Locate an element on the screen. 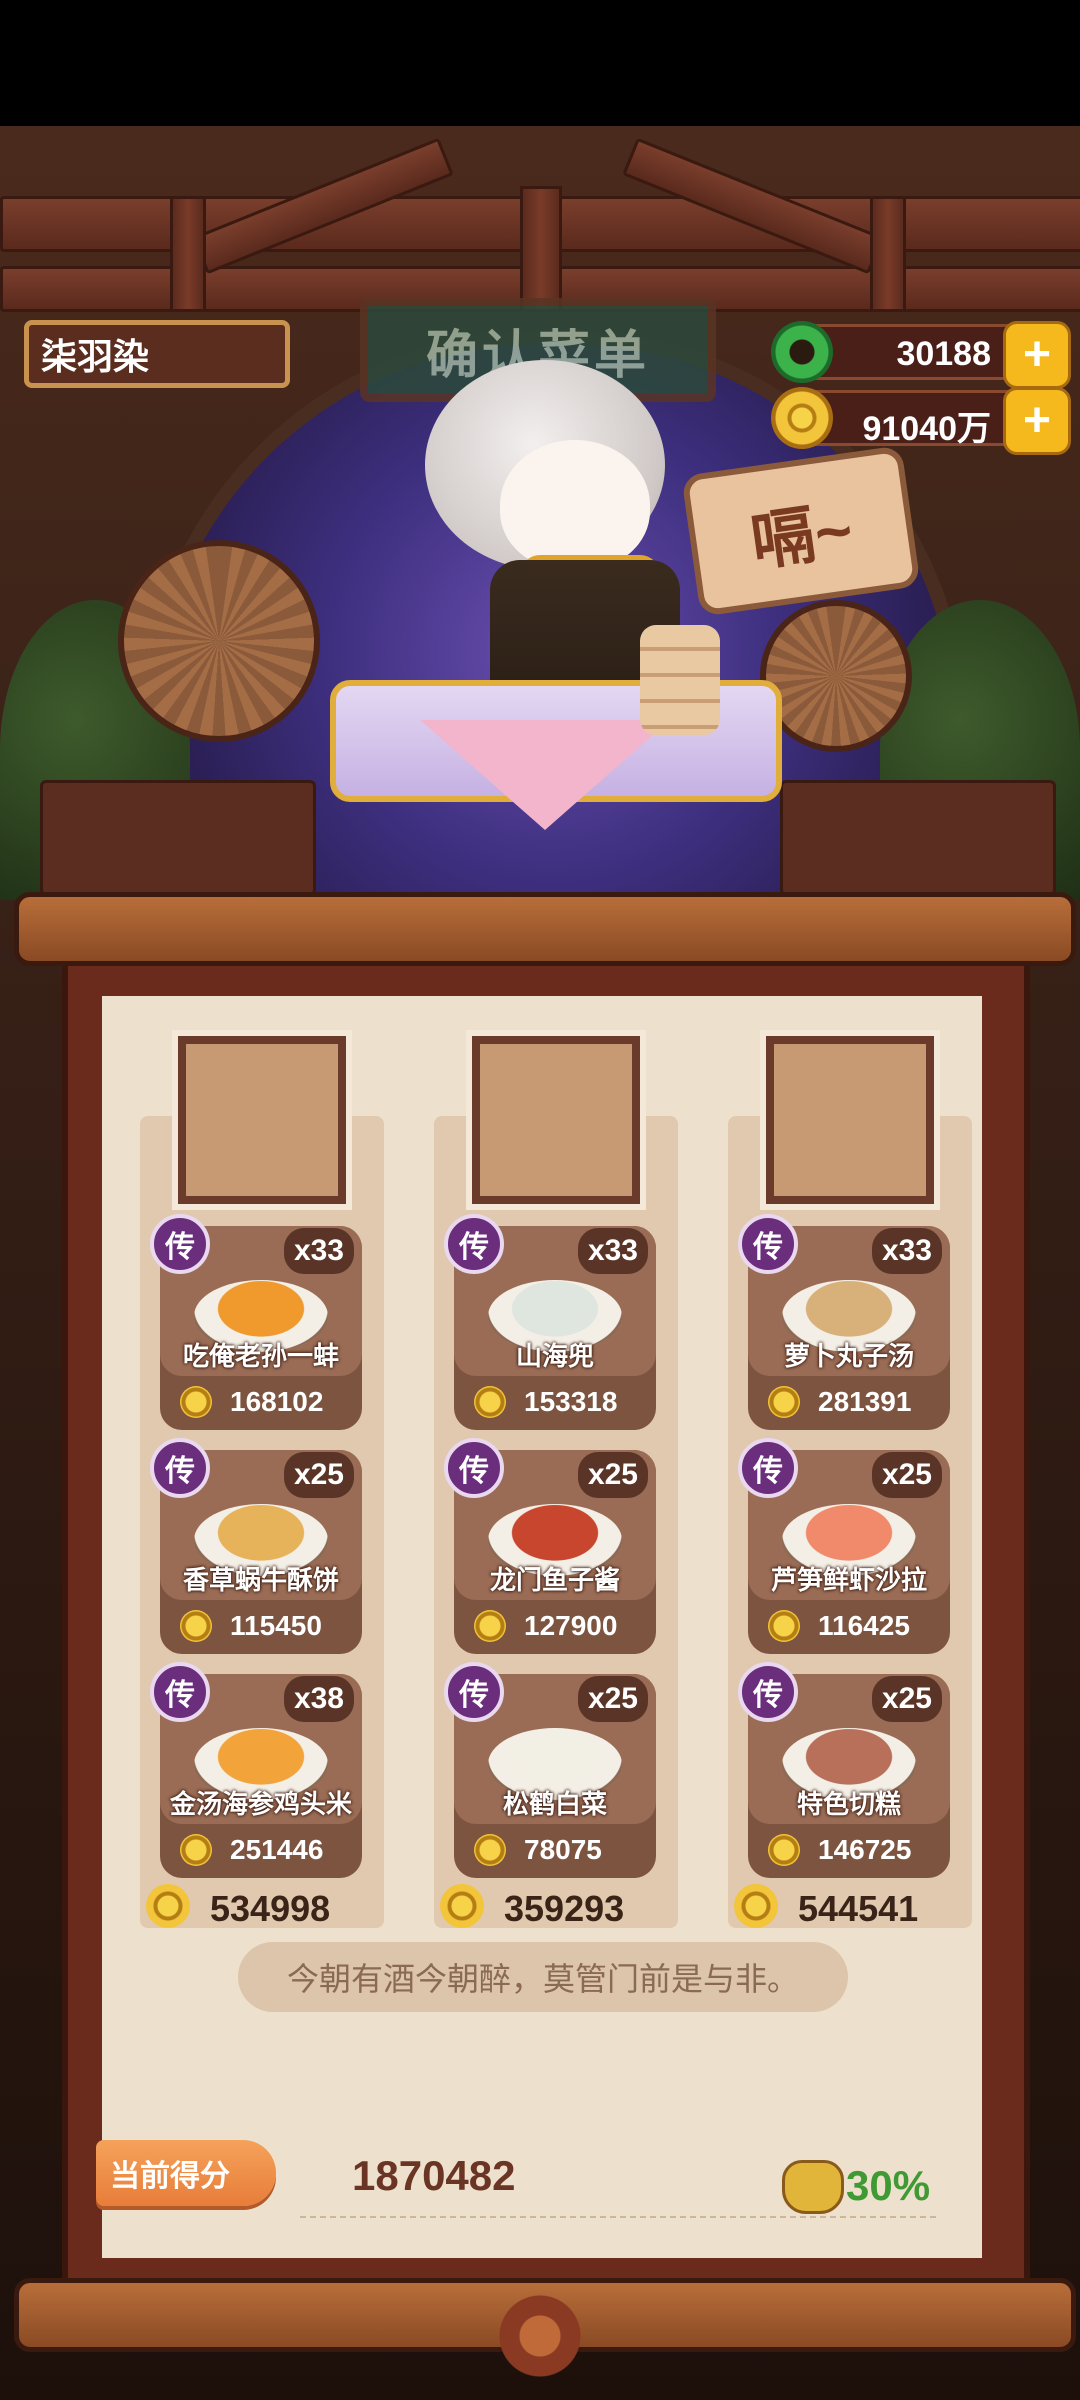  scroll-top-rod is located at coordinates (545, 929).